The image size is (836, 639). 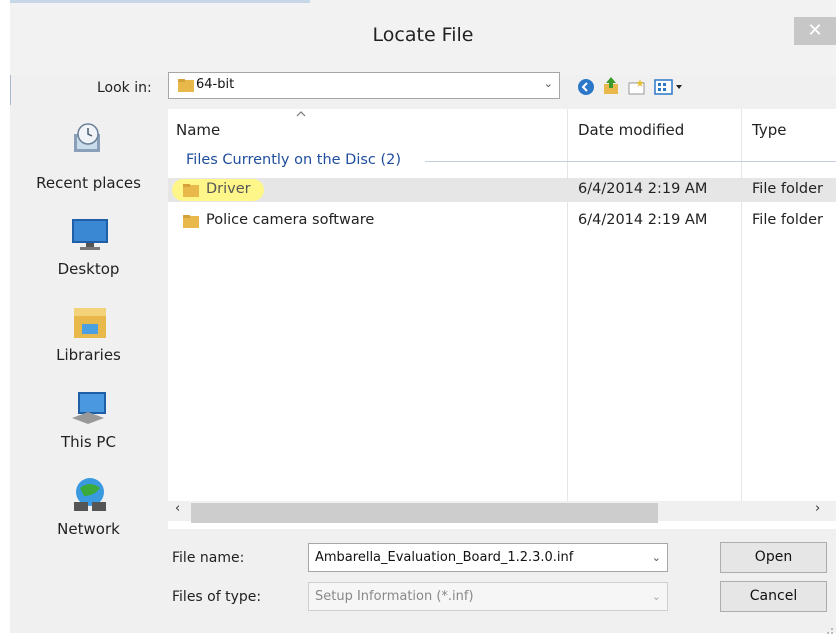 I want to click on title-accent-line, so click(x=160, y=1).